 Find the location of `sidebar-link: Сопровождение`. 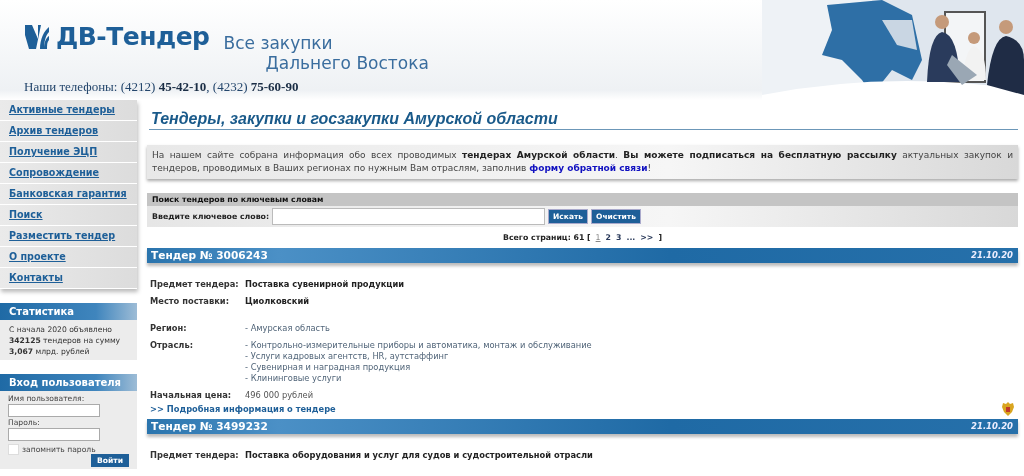

sidebar-link: Сопровождение is located at coordinates (68, 173).